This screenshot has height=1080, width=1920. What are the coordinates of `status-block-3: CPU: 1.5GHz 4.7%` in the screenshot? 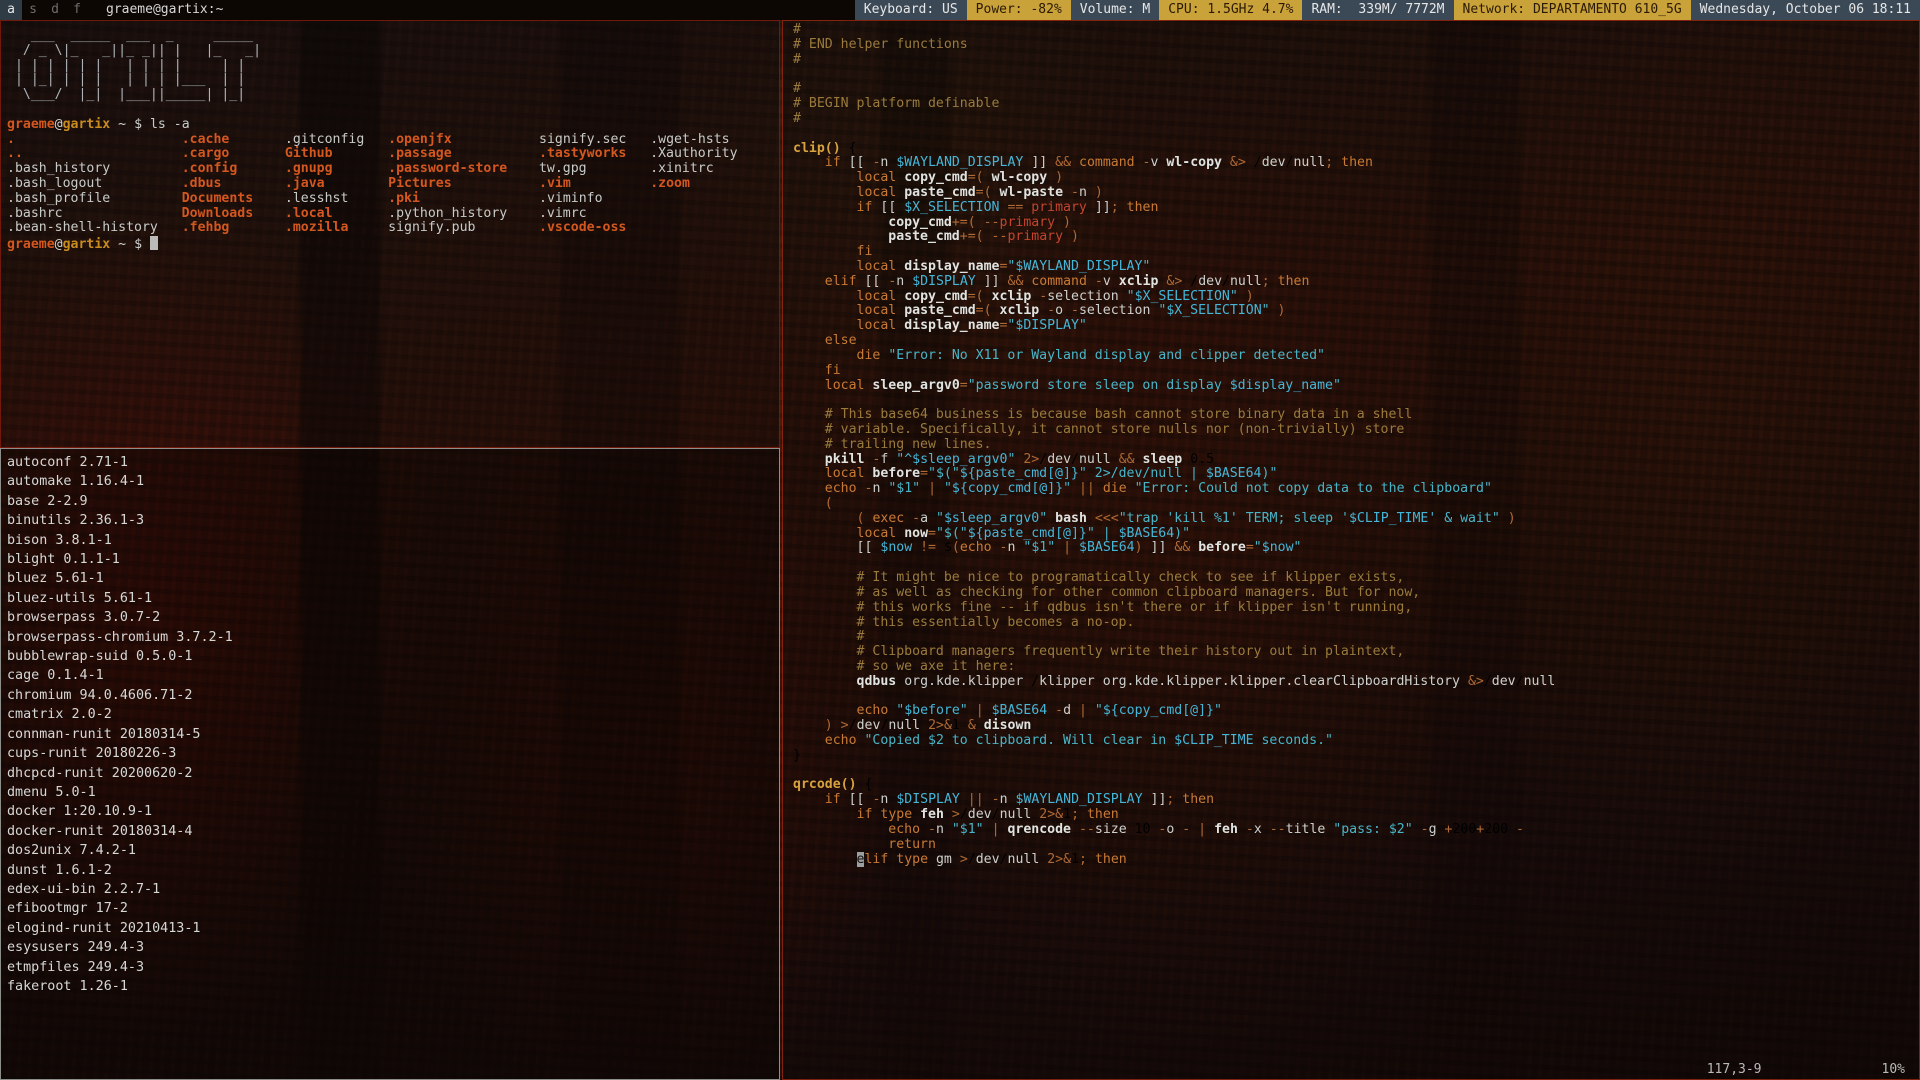 It's located at (1231, 10).